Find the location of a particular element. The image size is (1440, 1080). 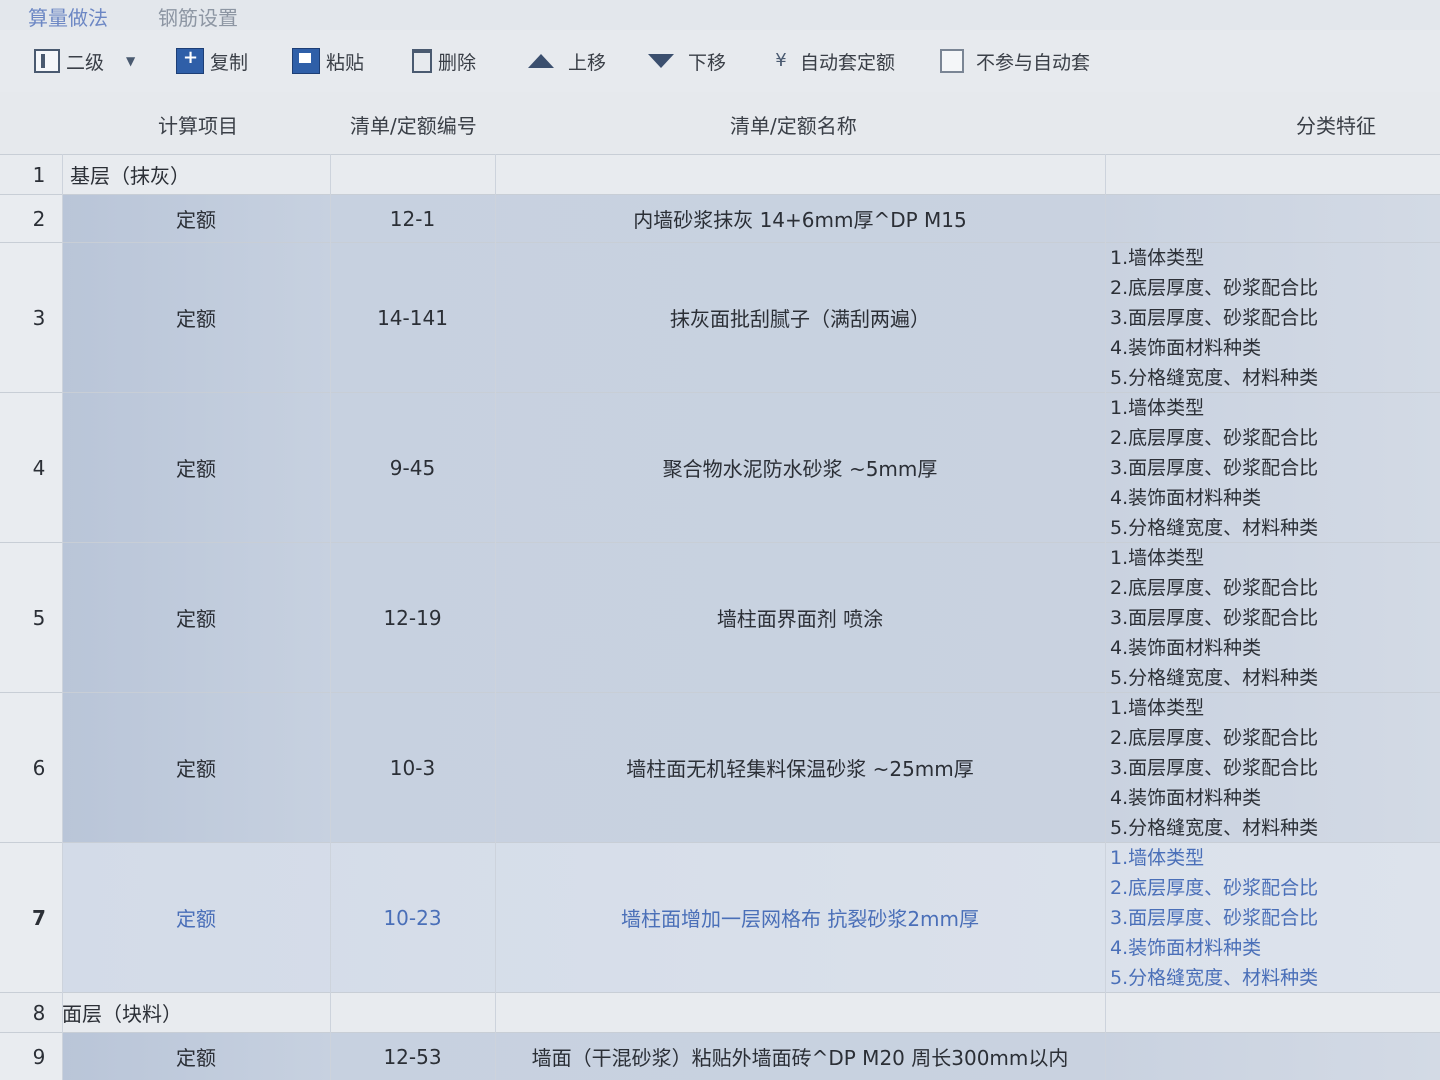

exclude-auto-checkbox: 不参与自动套 is located at coordinates (1015, 61).